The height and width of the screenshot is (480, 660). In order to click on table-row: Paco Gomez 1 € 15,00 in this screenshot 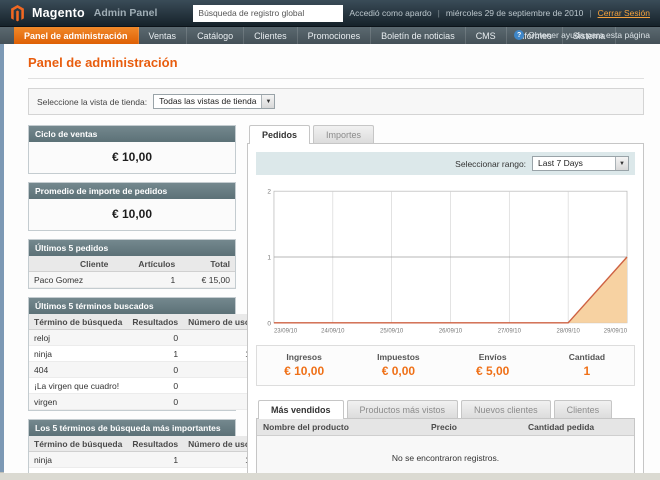, I will do `click(132, 279)`.